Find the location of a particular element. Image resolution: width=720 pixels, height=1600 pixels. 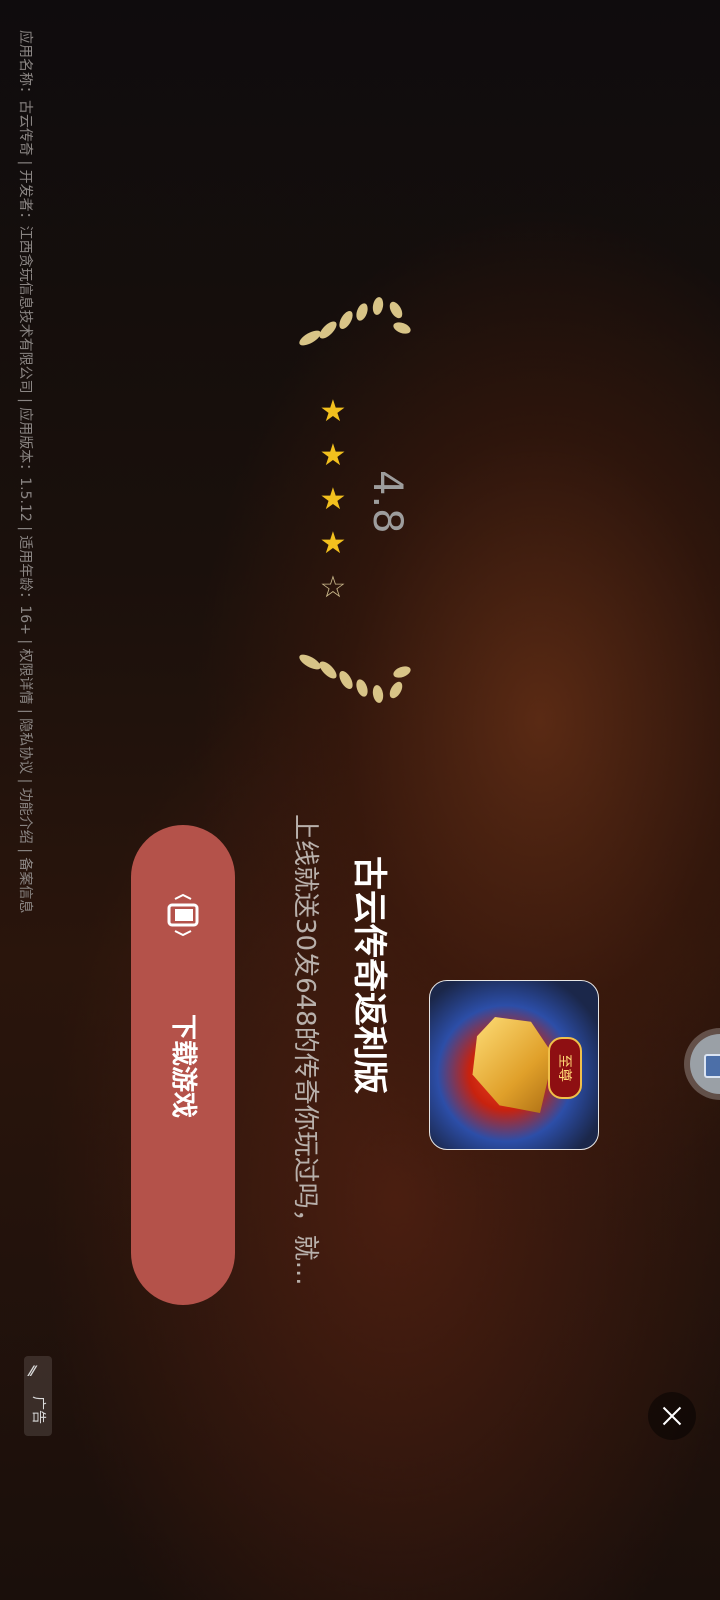

download-game-button: 下载游戏 is located at coordinates (183, 1065).